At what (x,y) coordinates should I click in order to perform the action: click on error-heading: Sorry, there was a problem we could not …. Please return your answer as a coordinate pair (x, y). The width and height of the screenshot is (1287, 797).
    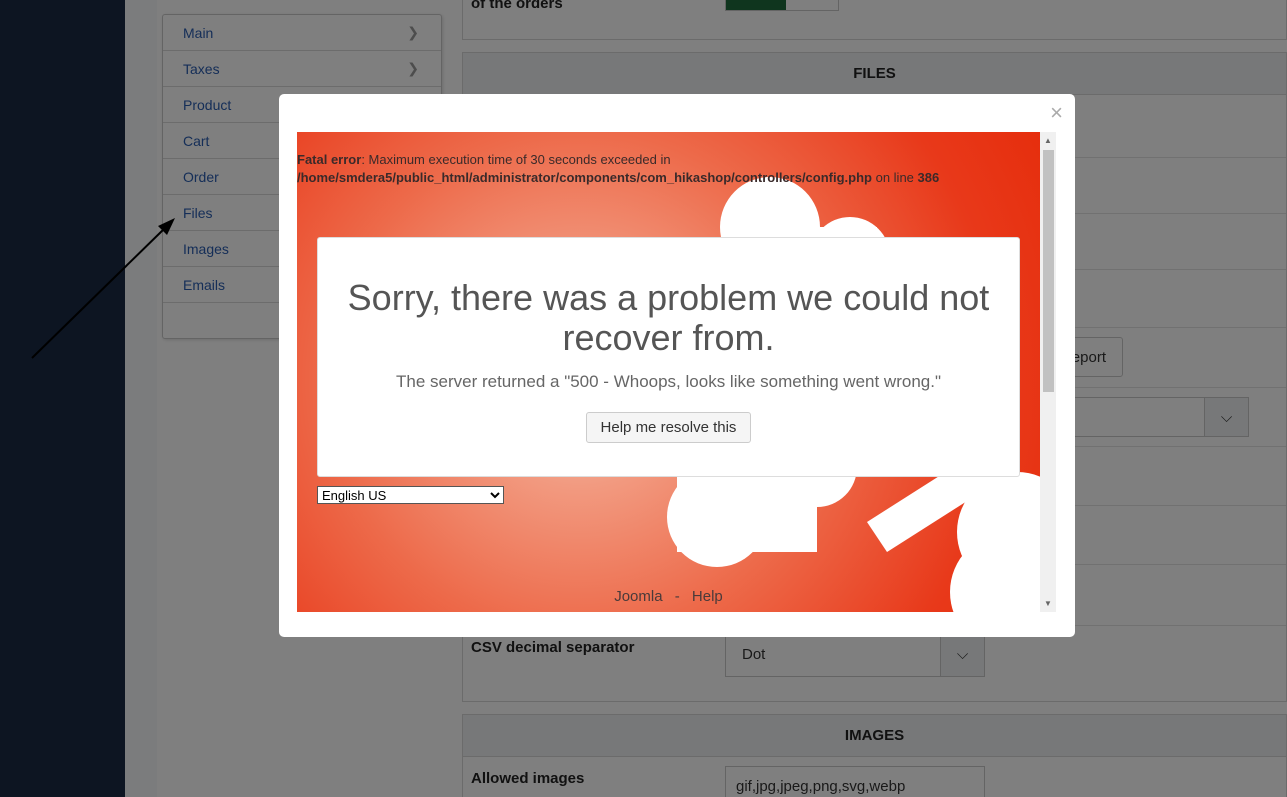
    Looking at the image, I should click on (668, 317).